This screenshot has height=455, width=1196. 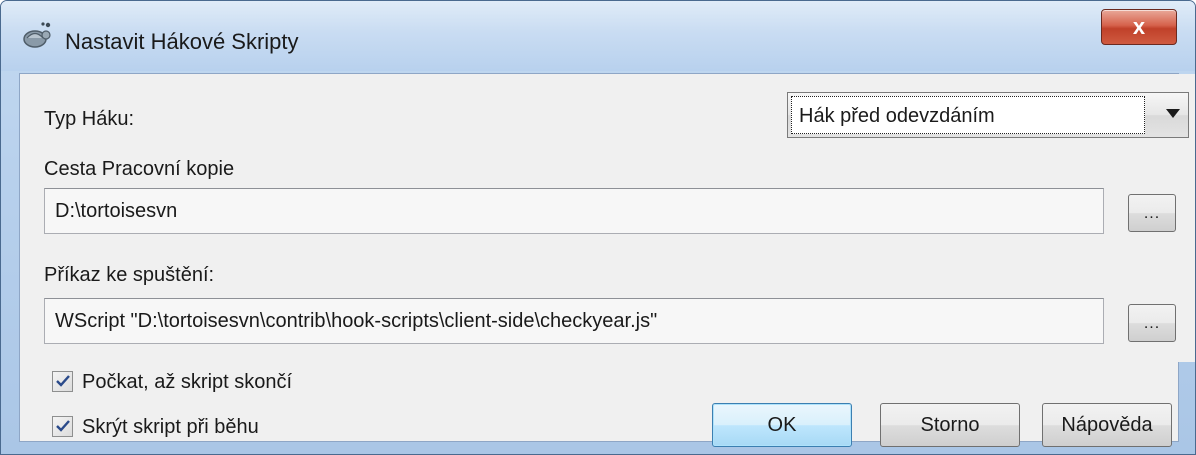 I want to click on cancel-button: Storno, so click(x=950, y=425).